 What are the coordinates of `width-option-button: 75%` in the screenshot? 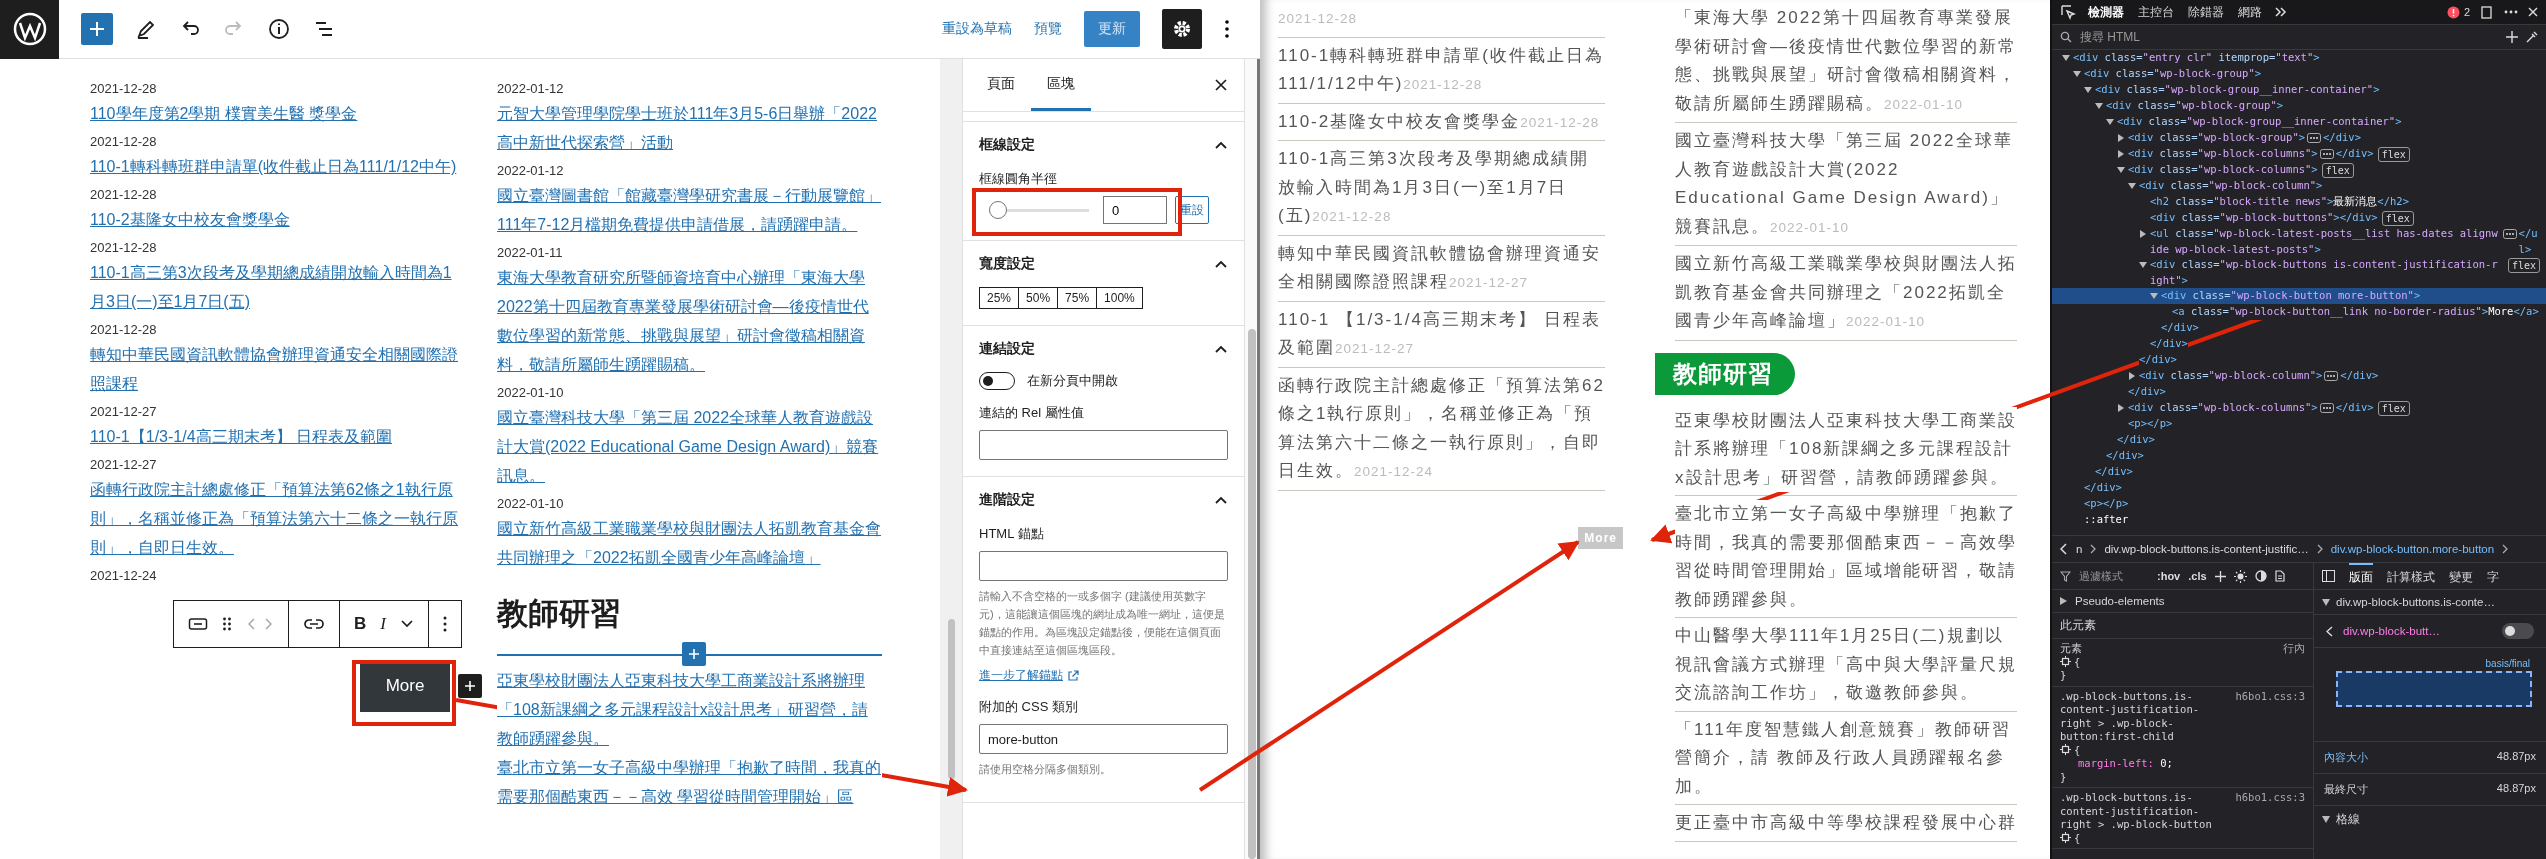 It's located at (1077, 298).